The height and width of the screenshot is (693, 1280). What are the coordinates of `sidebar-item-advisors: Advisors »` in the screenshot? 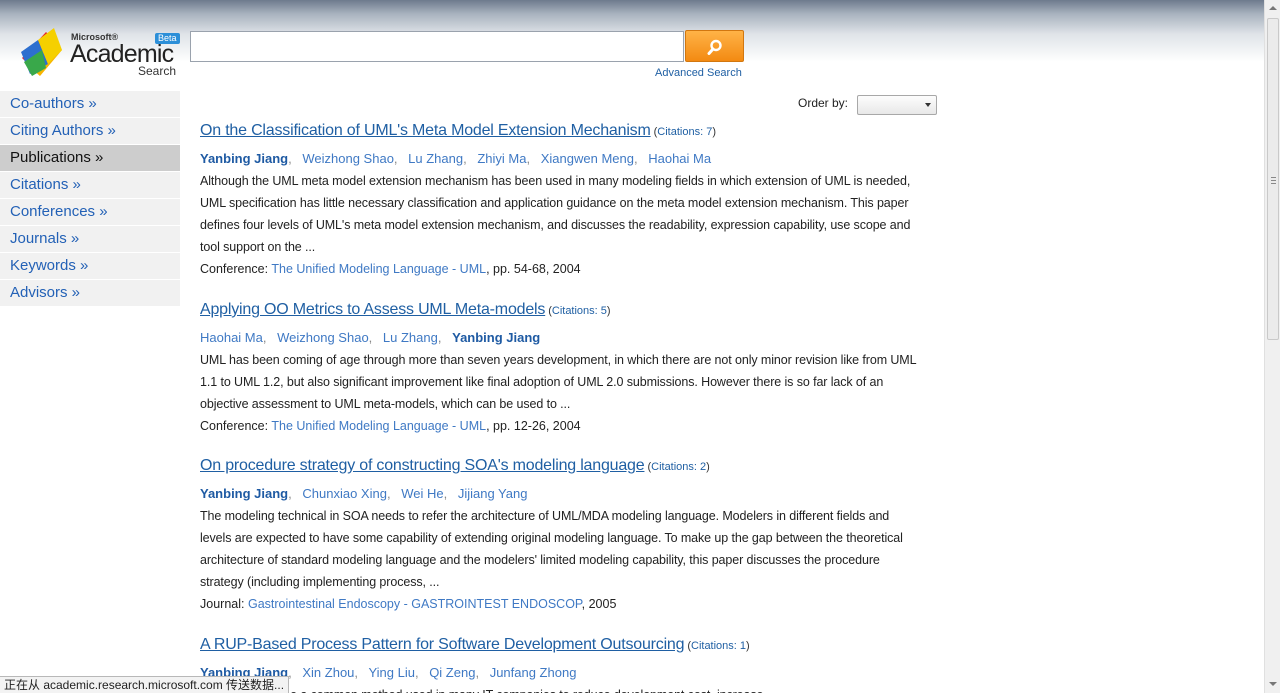 It's located at (90, 293).